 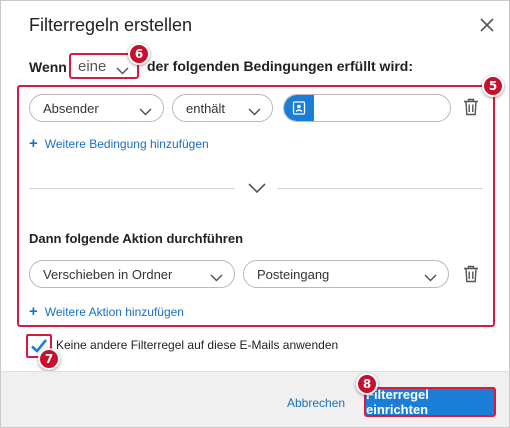 I want to click on condition-prefix: Wenn, so click(x=48, y=67).